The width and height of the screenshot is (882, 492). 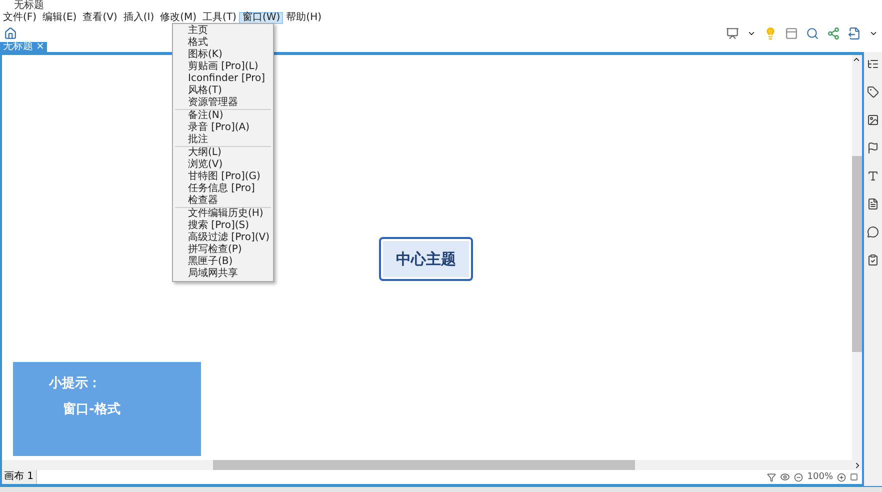 What do you see at coordinates (426, 259) in the screenshot?
I see `central-topic: 中心主题` at bounding box center [426, 259].